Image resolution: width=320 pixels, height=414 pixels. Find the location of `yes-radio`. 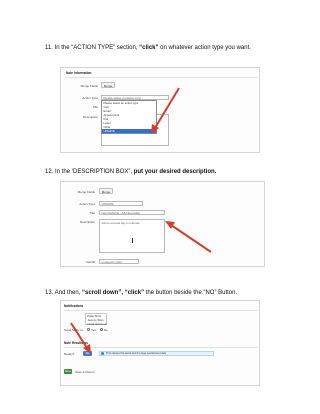

yes-radio is located at coordinates (88, 330).